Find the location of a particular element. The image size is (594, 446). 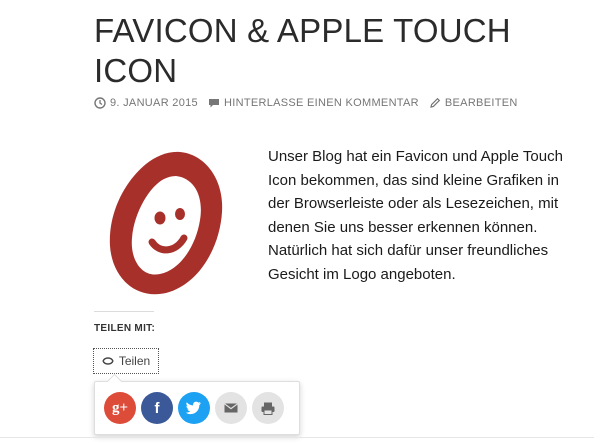

email-share-button is located at coordinates (231, 408).